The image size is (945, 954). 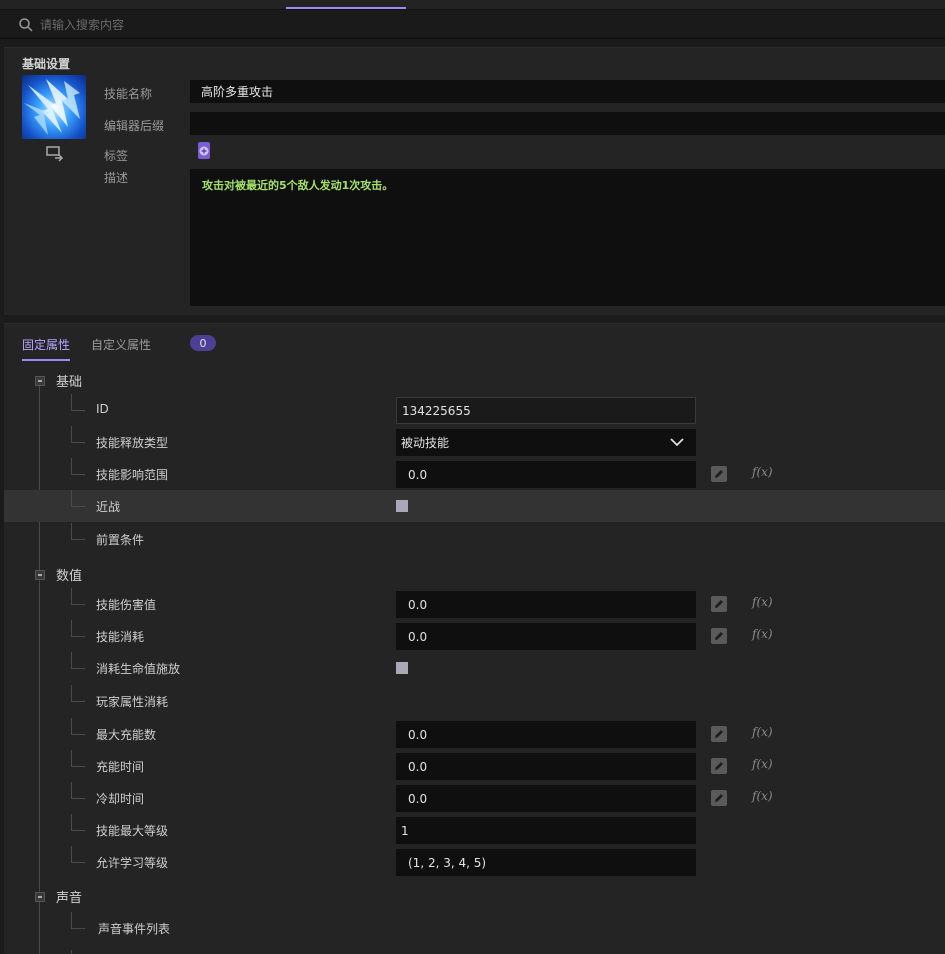 What do you see at coordinates (69, 382) in the screenshot?
I see `group-base-label: 基础` at bounding box center [69, 382].